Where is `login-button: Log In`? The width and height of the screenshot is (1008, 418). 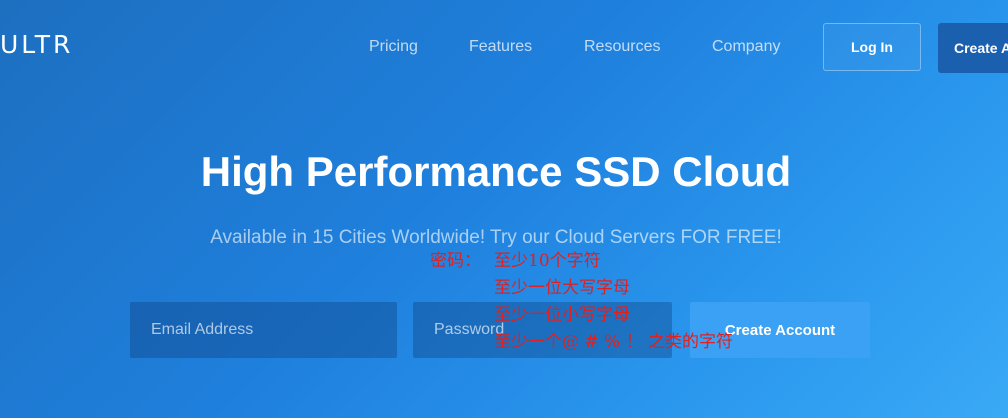
login-button: Log In is located at coordinates (872, 47).